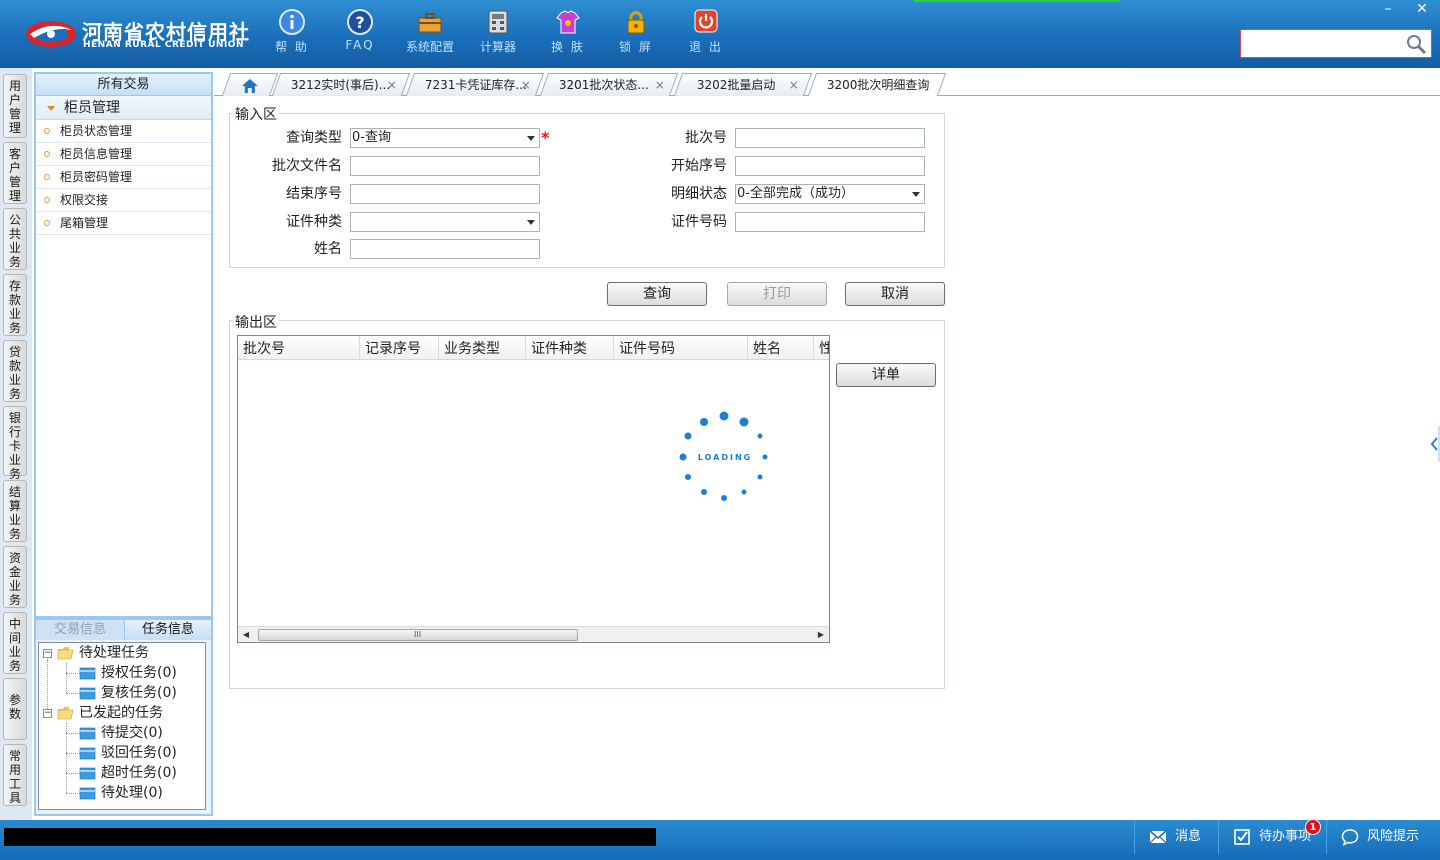  What do you see at coordinates (15, 643) in the screenshot?
I see `module-tab-intermediary: 中间业务` at bounding box center [15, 643].